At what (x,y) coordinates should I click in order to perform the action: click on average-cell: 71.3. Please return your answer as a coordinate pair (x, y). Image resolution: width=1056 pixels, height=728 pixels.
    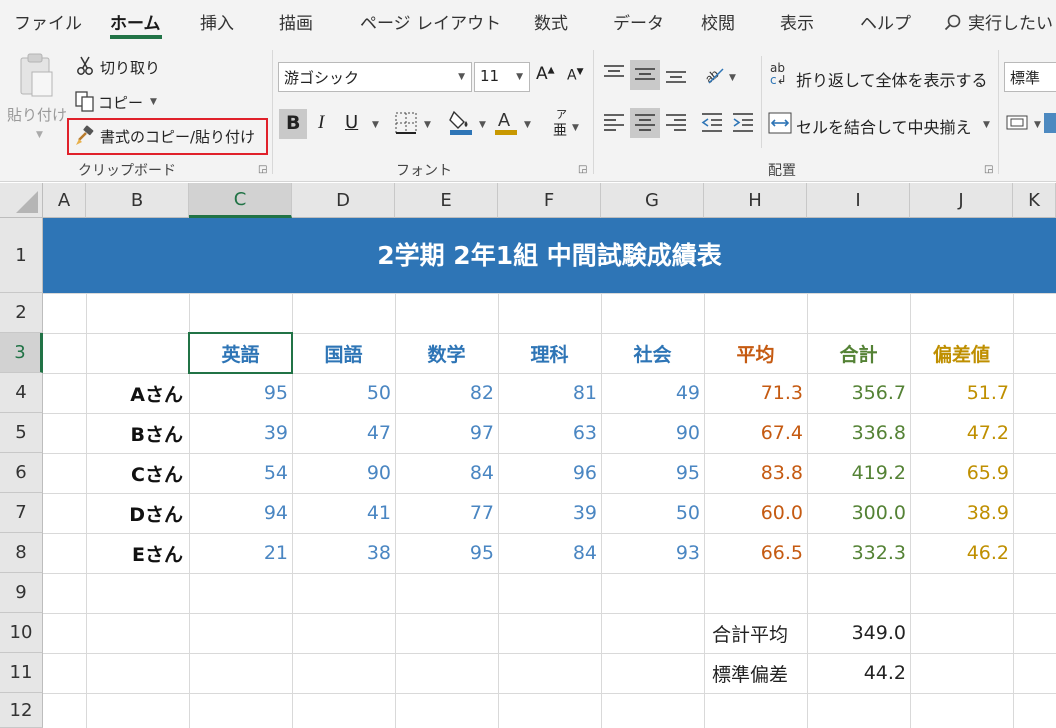
    Looking at the image, I should click on (755, 393).